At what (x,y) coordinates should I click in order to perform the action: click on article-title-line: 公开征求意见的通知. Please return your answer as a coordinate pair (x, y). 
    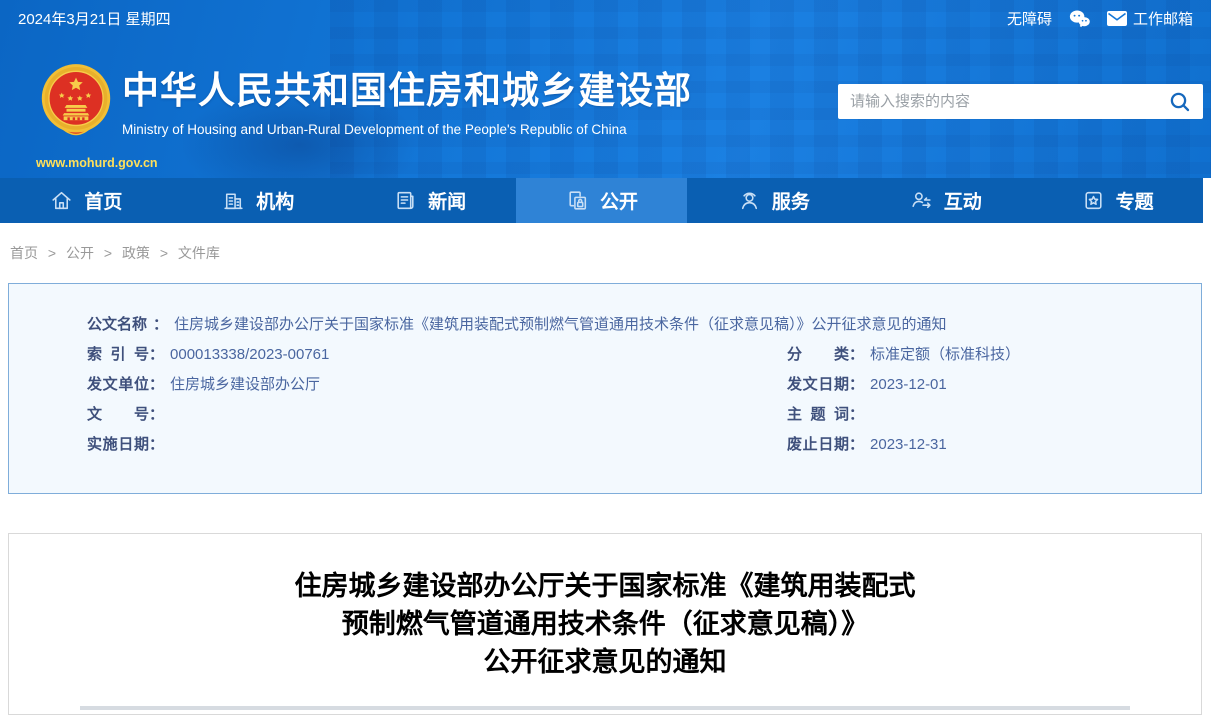
    Looking at the image, I should click on (605, 662).